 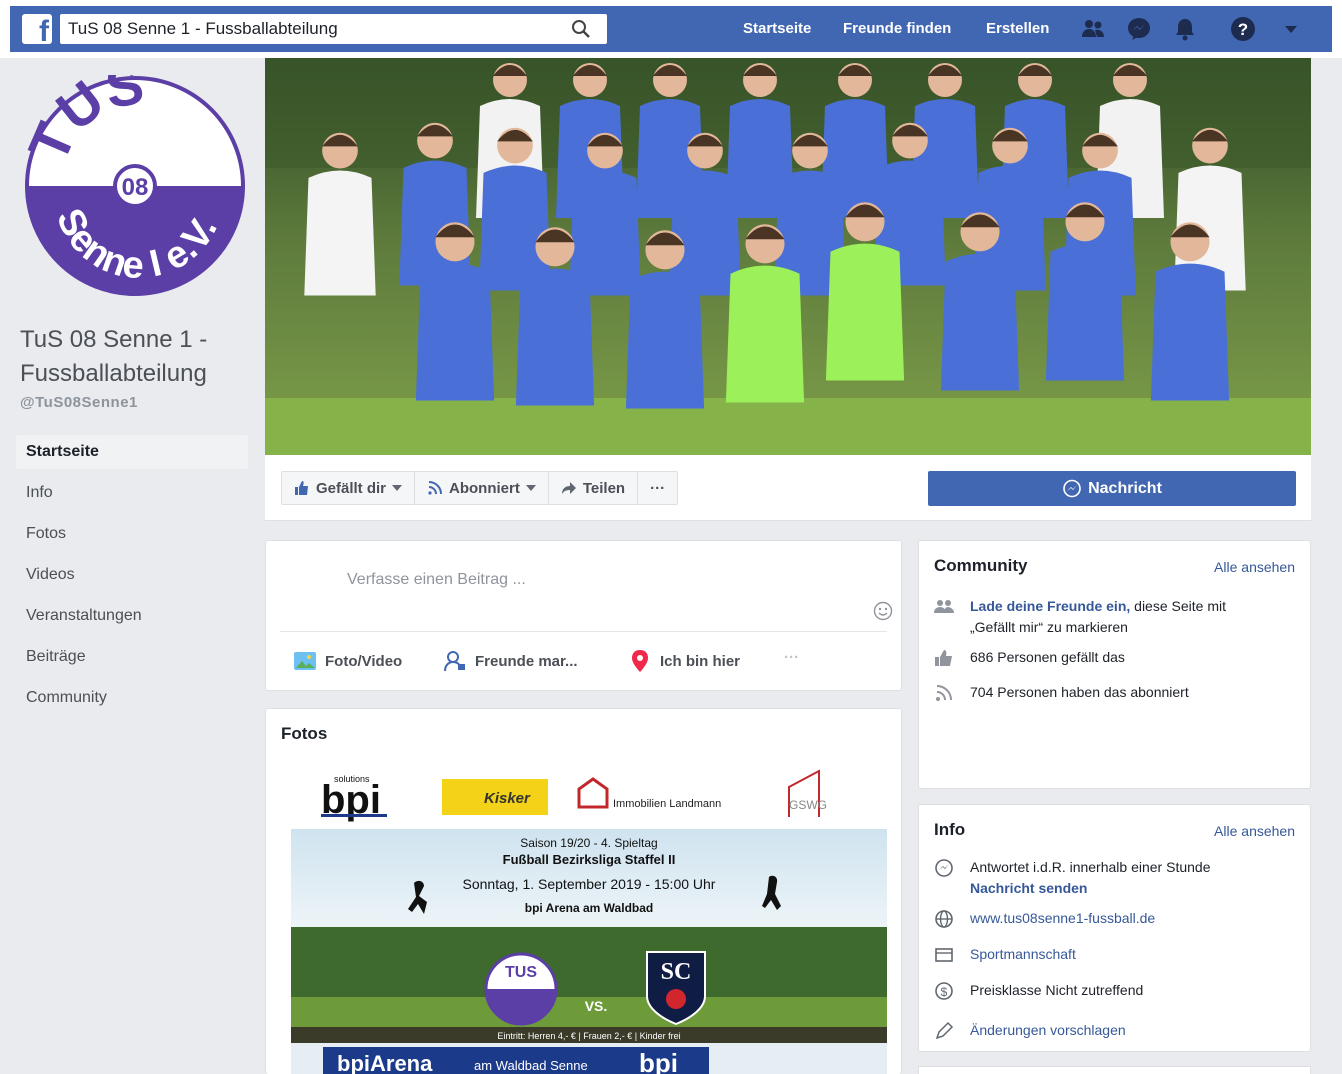 I want to click on like-button-label: Gefällt dir, so click(x=351, y=488).